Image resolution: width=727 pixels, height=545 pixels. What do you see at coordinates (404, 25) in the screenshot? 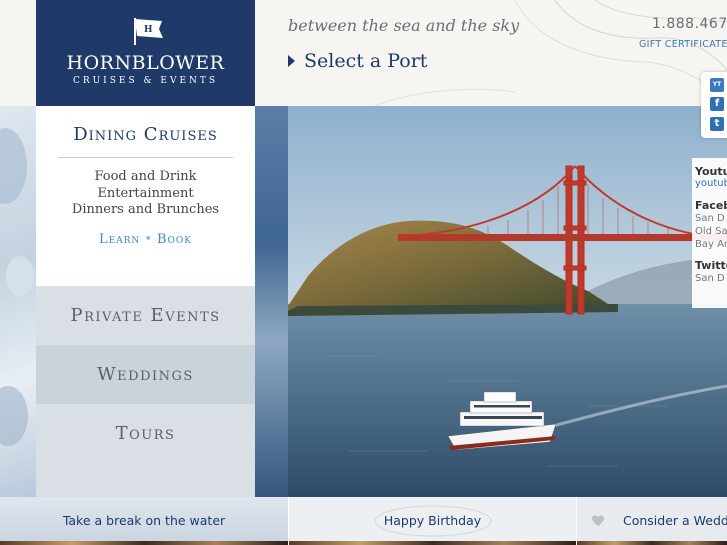
I see `tagline: between the sea and the sky` at bounding box center [404, 25].